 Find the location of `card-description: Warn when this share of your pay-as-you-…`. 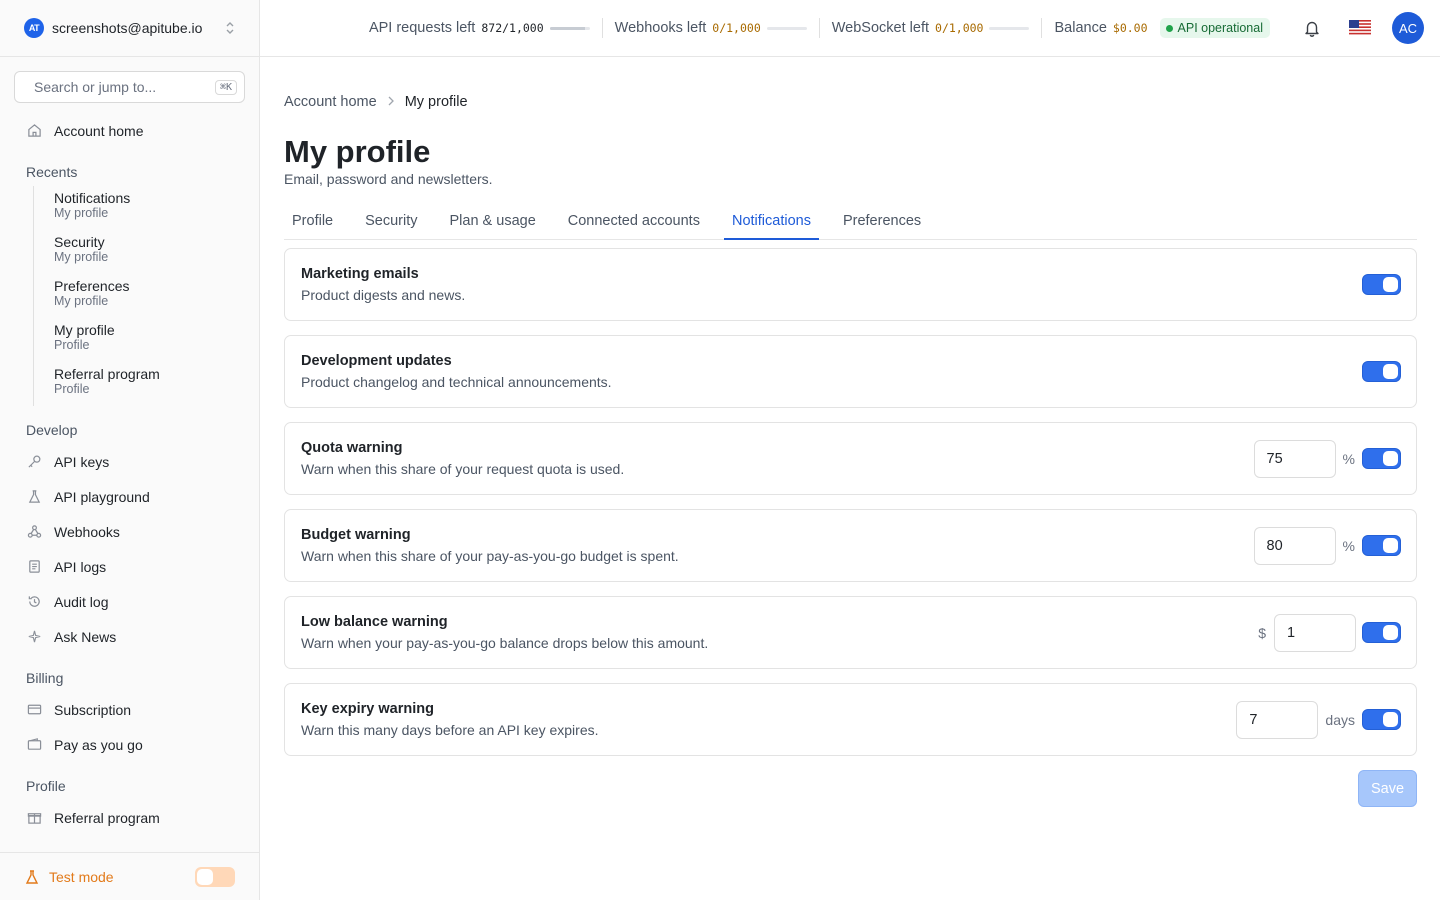

card-description: Warn when this share of your pay-as-you-… is located at coordinates (490, 556).